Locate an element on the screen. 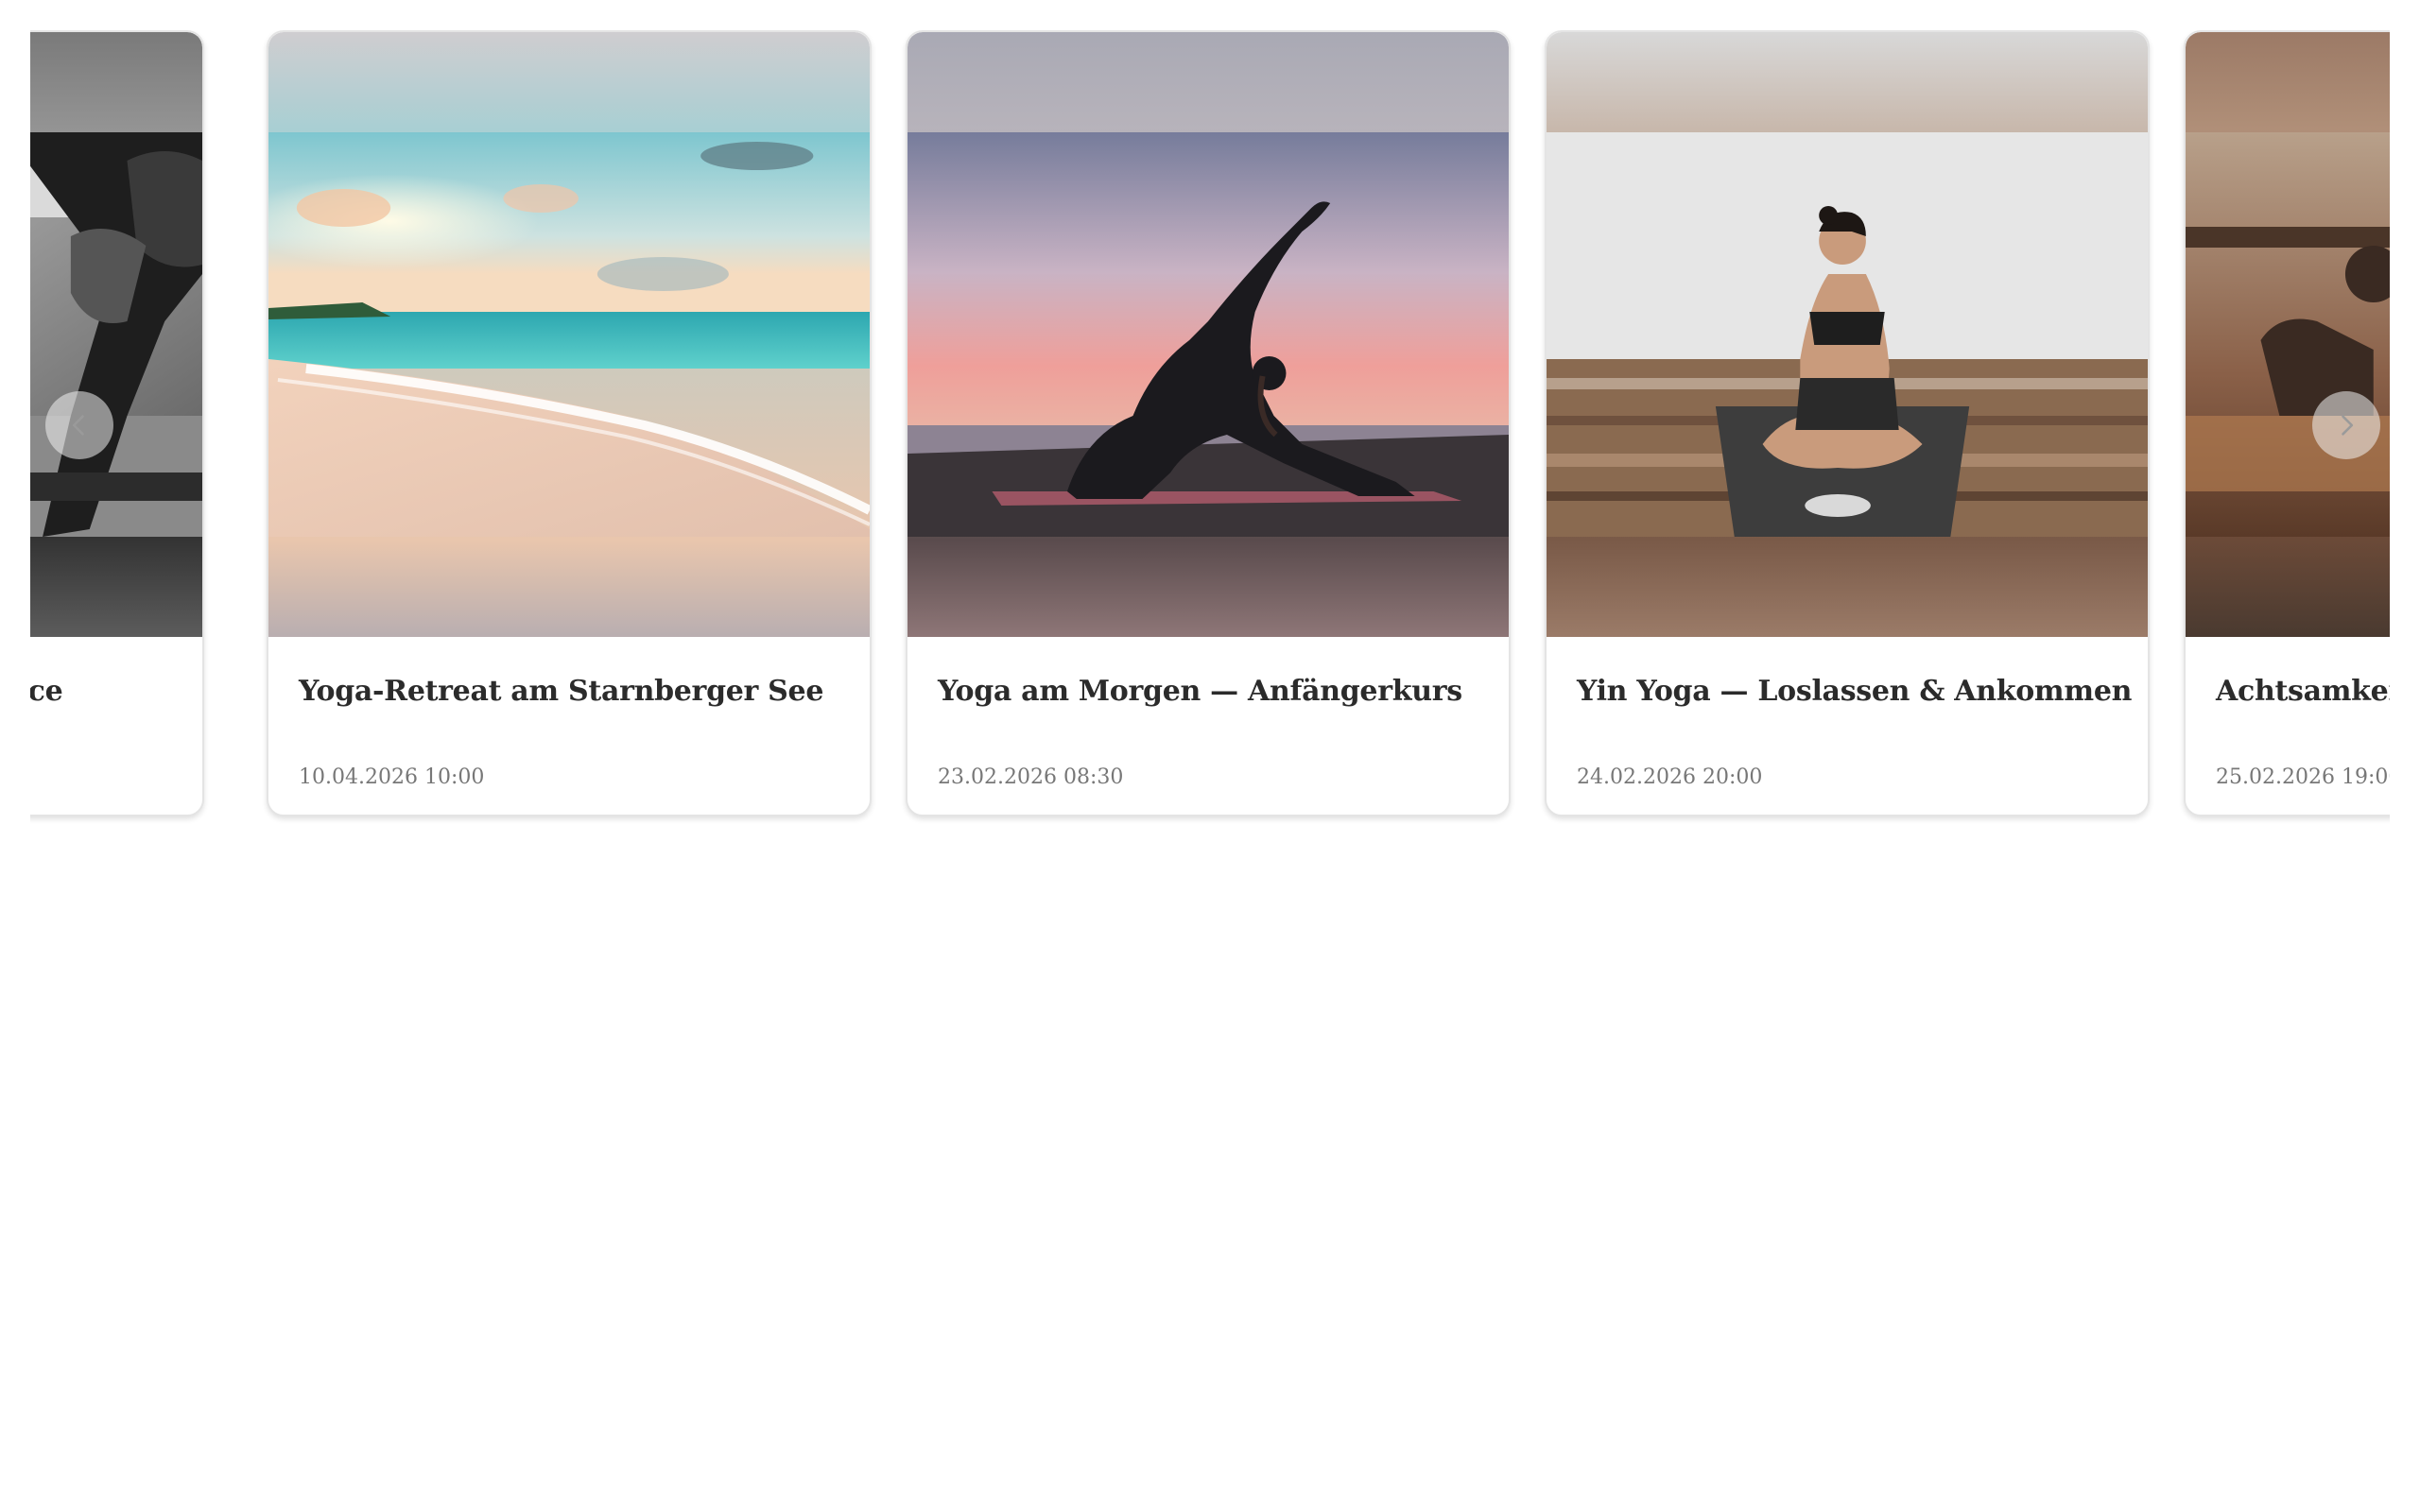 This screenshot has width=2420, height=1512. chevron-left-icon is located at coordinates (78, 425).